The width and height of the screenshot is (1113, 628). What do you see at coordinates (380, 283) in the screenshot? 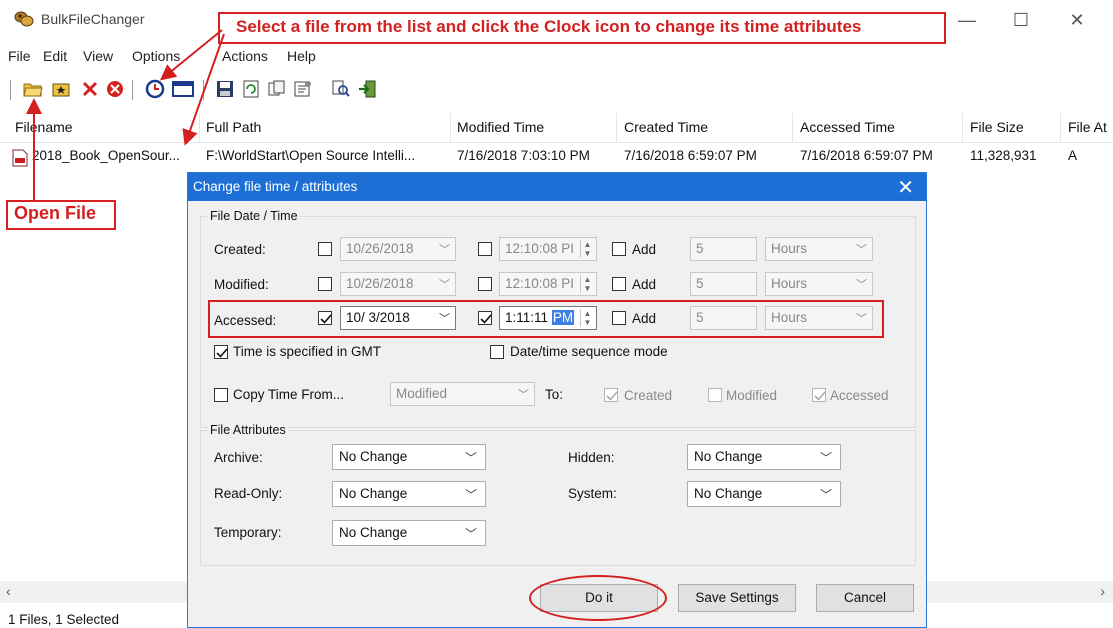
I see `modified-date-value: 10/26/2018` at bounding box center [380, 283].